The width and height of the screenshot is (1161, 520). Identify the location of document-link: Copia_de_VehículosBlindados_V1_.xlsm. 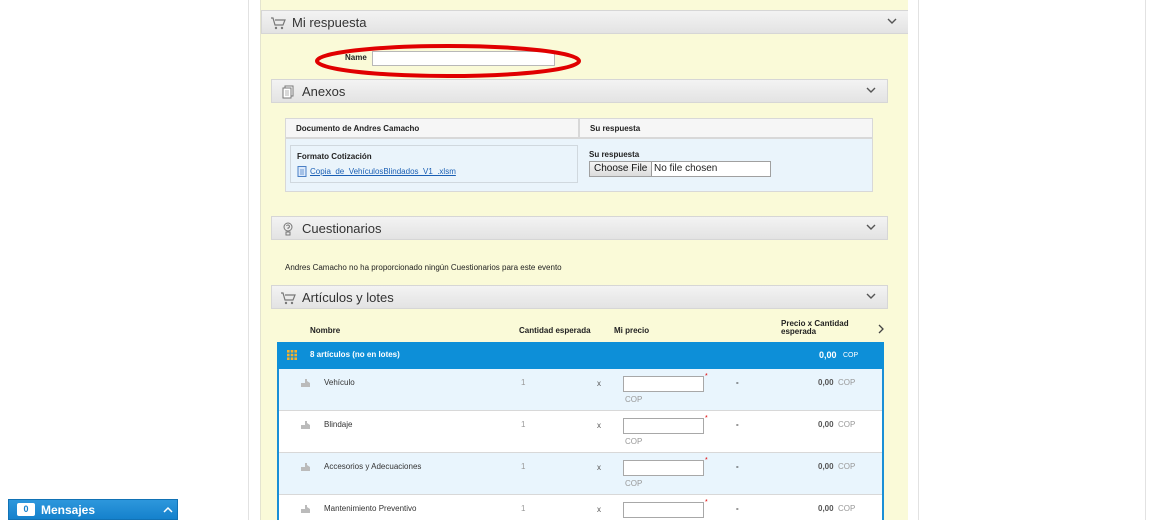
(383, 171).